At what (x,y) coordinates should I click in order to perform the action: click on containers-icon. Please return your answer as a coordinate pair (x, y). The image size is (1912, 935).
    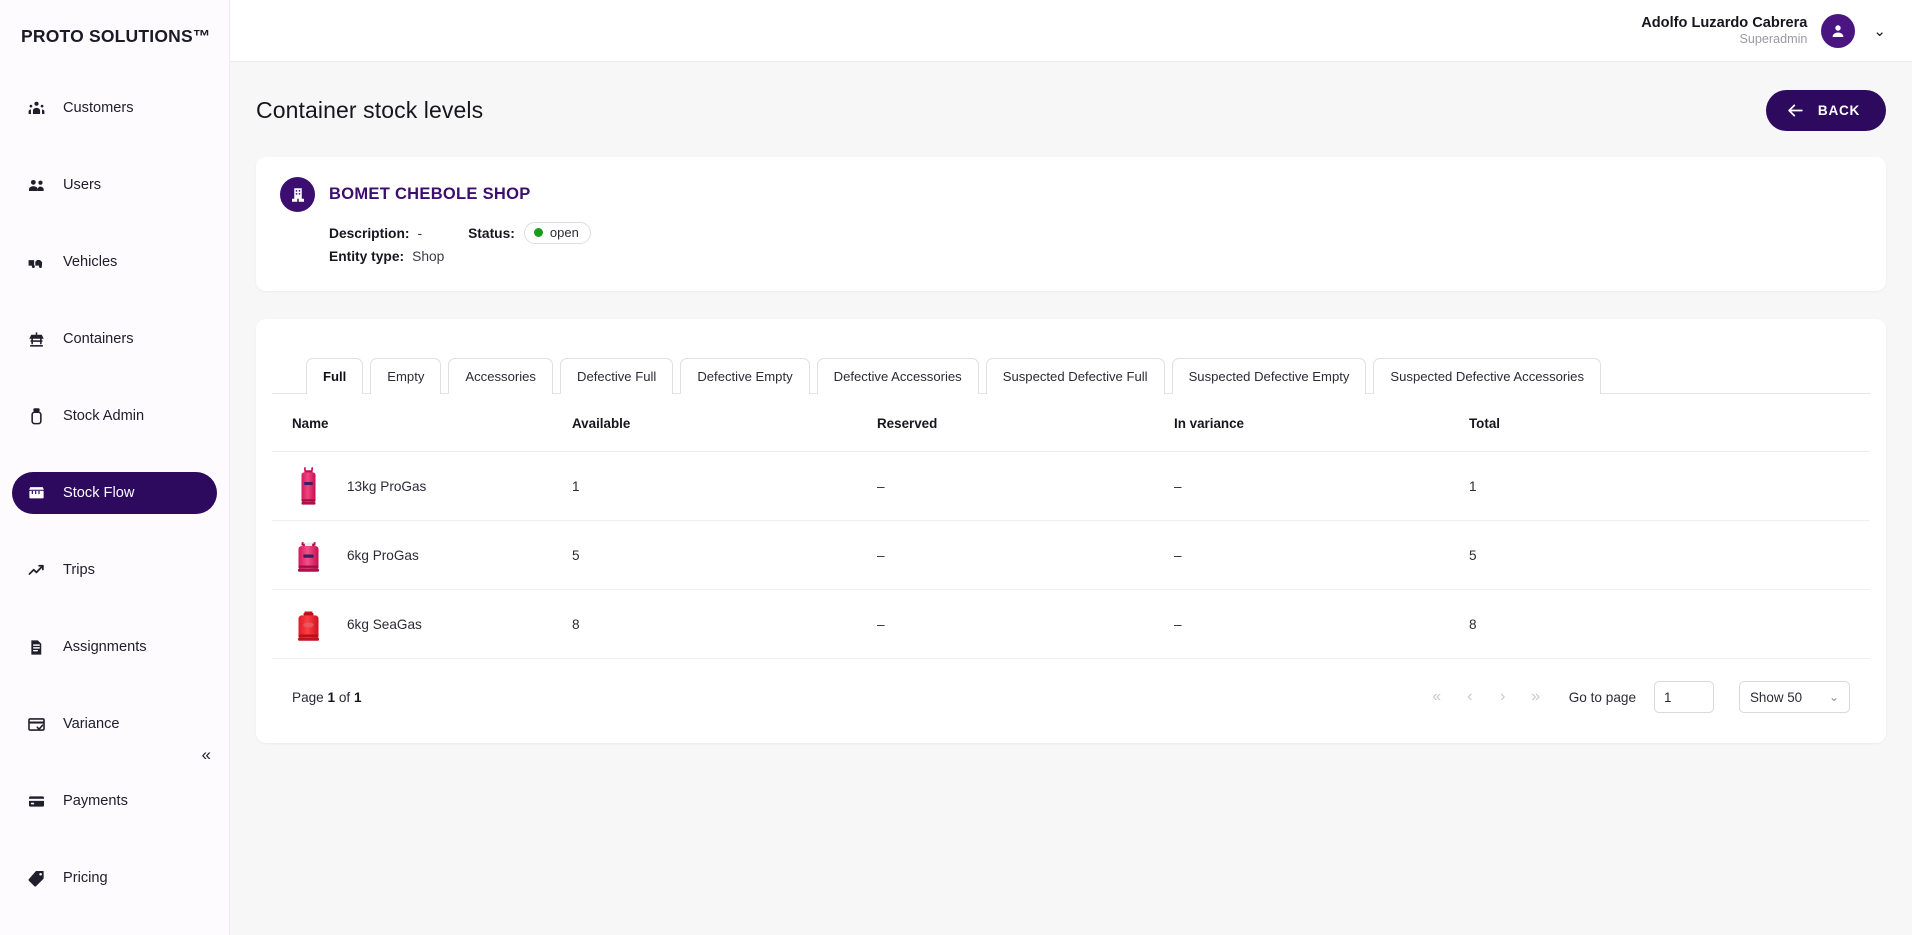
    Looking at the image, I should click on (36, 339).